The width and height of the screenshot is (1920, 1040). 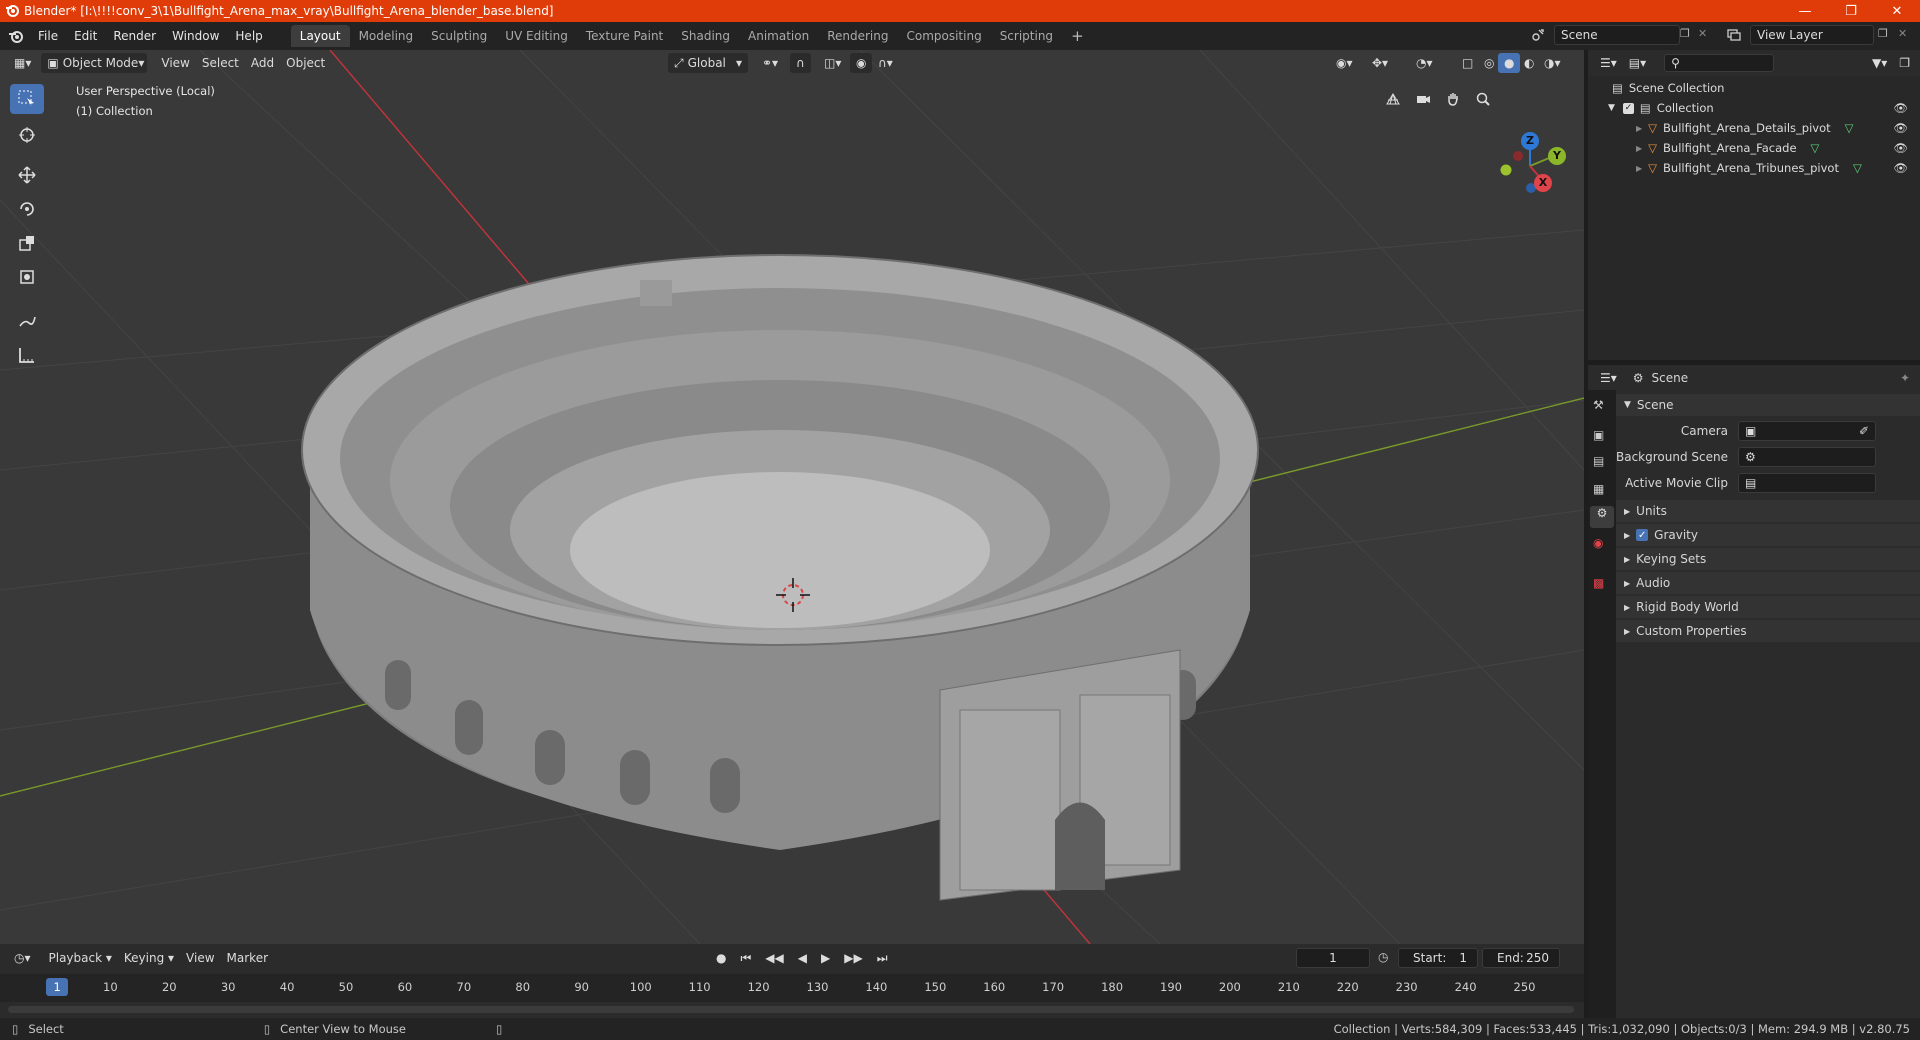 What do you see at coordinates (721, 958) in the screenshot?
I see `record-icon: ●` at bounding box center [721, 958].